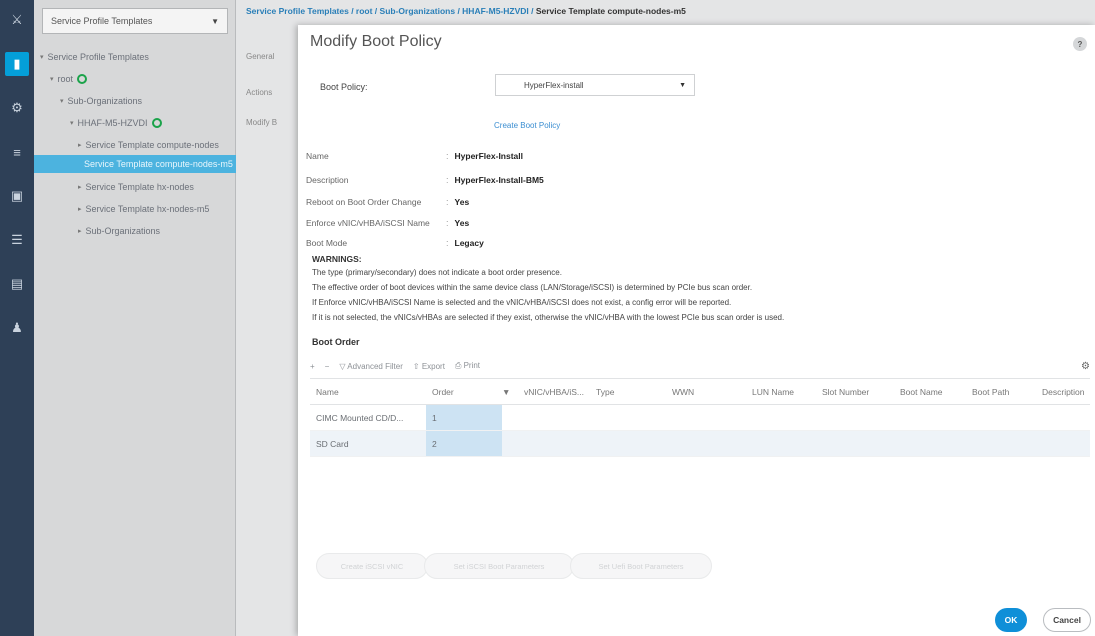  Describe the element at coordinates (147, 209) in the screenshot. I see `tree-label: Service Template hx-nodes-m5` at that location.